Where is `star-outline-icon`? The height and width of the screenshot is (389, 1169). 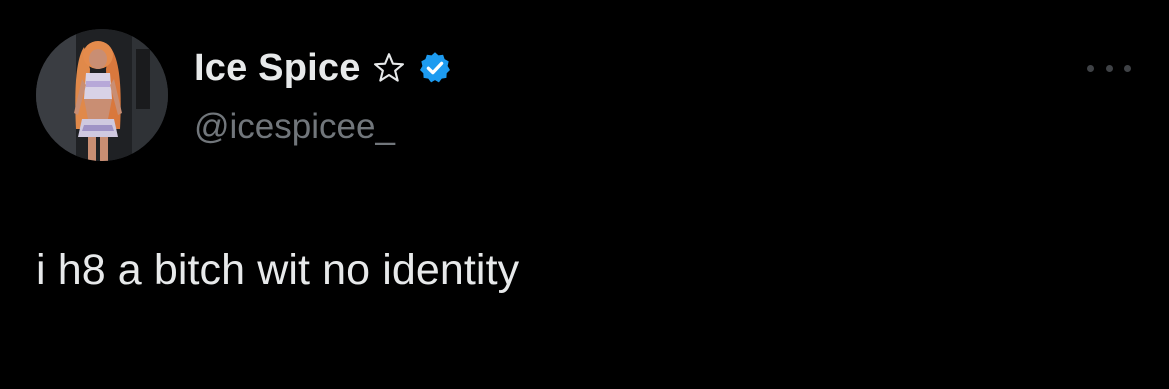 star-outline-icon is located at coordinates (389, 68).